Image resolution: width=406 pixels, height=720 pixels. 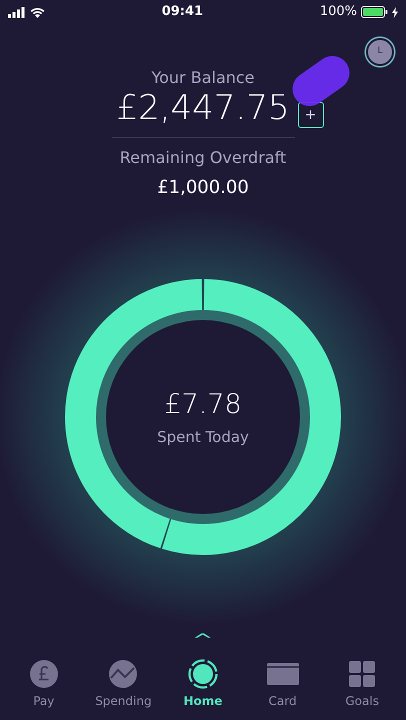 What do you see at coordinates (395, 12) in the screenshot?
I see `charging-icon` at bounding box center [395, 12].